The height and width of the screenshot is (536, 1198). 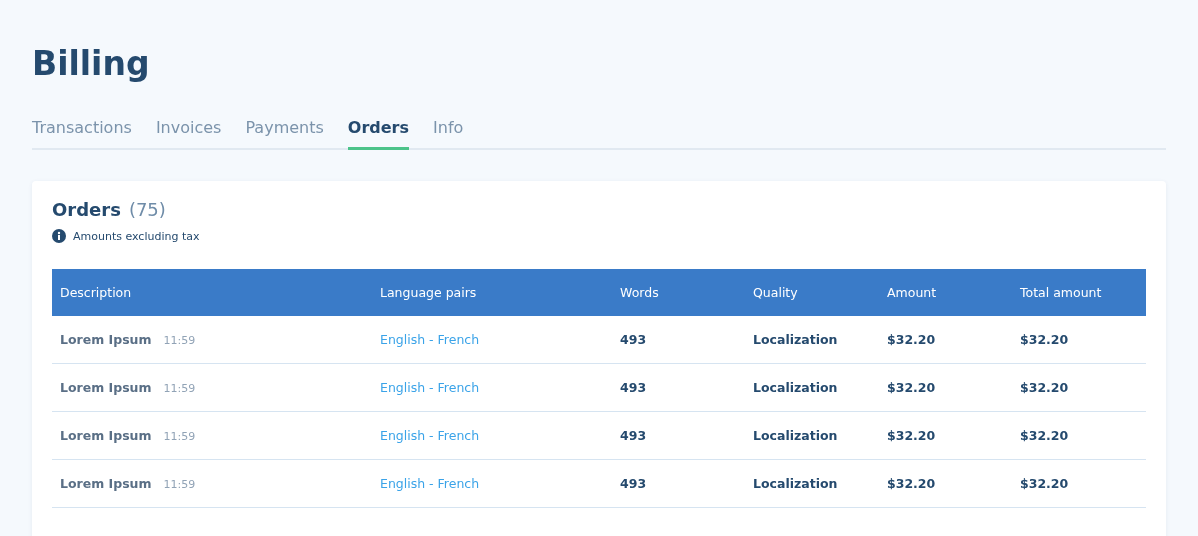 What do you see at coordinates (378, 134) in the screenshot?
I see `tab: Orders` at bounding box center [378, 134].